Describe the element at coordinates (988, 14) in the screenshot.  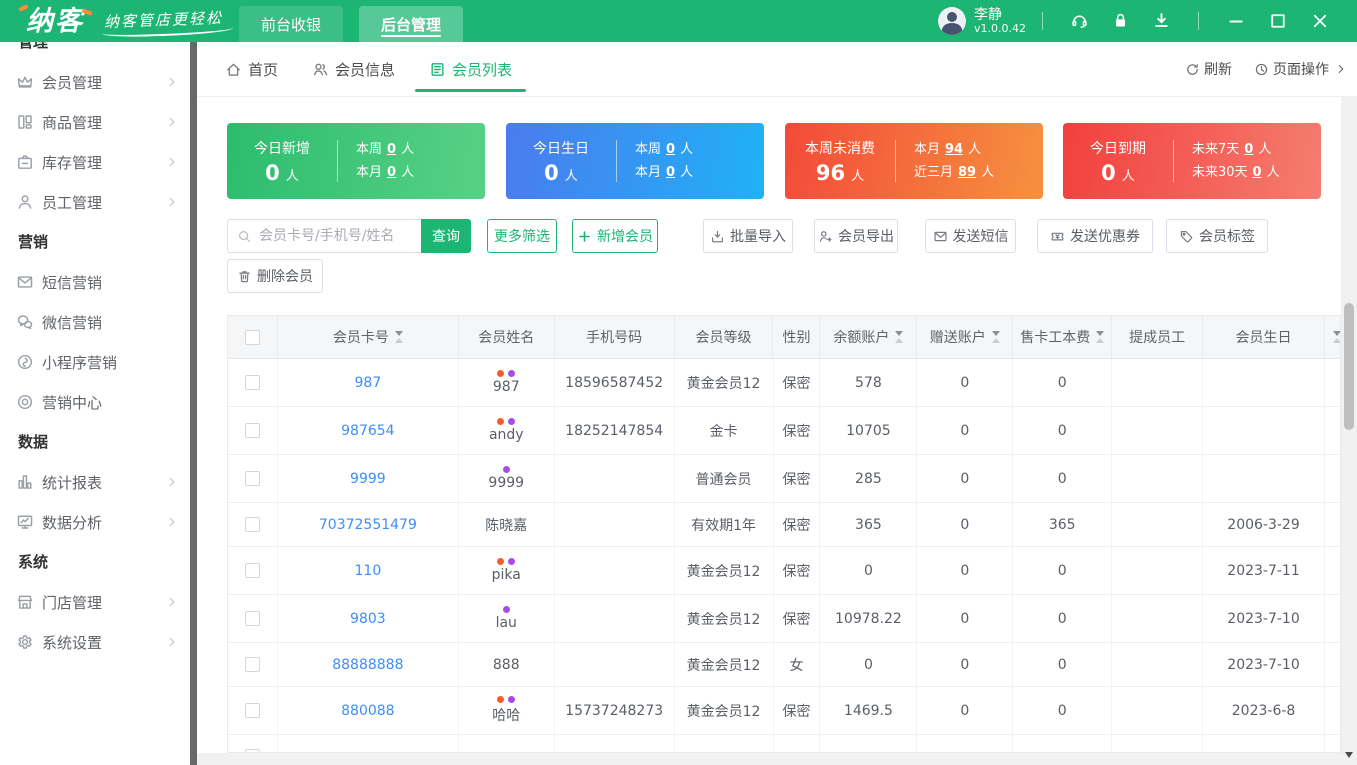
I see `user-name: 李静` at that location.